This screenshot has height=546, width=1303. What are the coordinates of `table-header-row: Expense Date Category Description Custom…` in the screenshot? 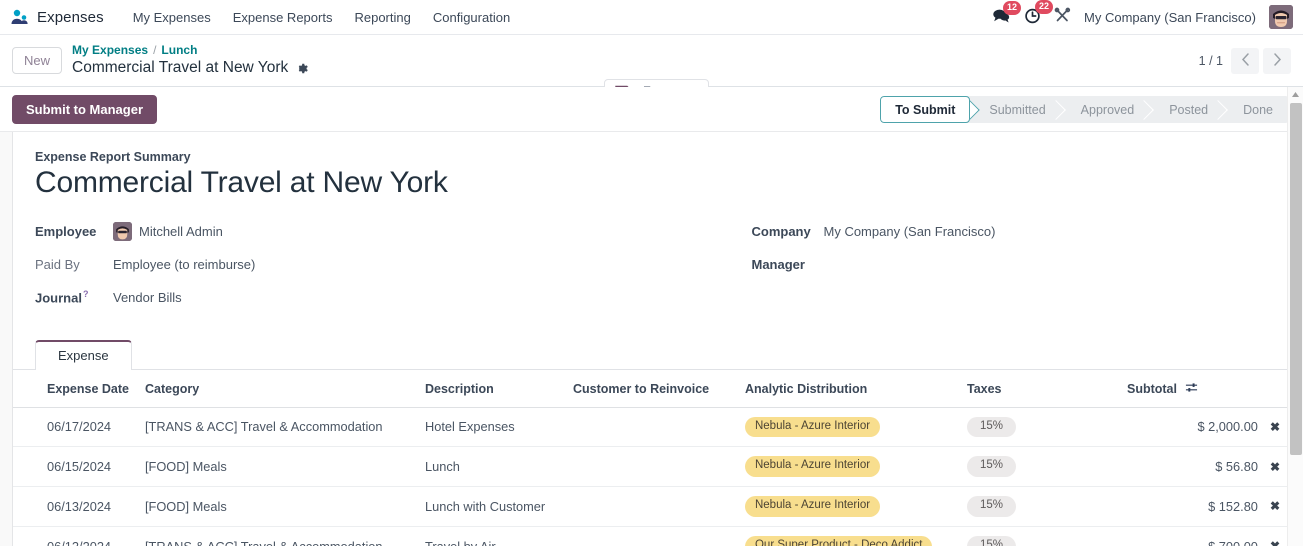 It's located at (651, 388).